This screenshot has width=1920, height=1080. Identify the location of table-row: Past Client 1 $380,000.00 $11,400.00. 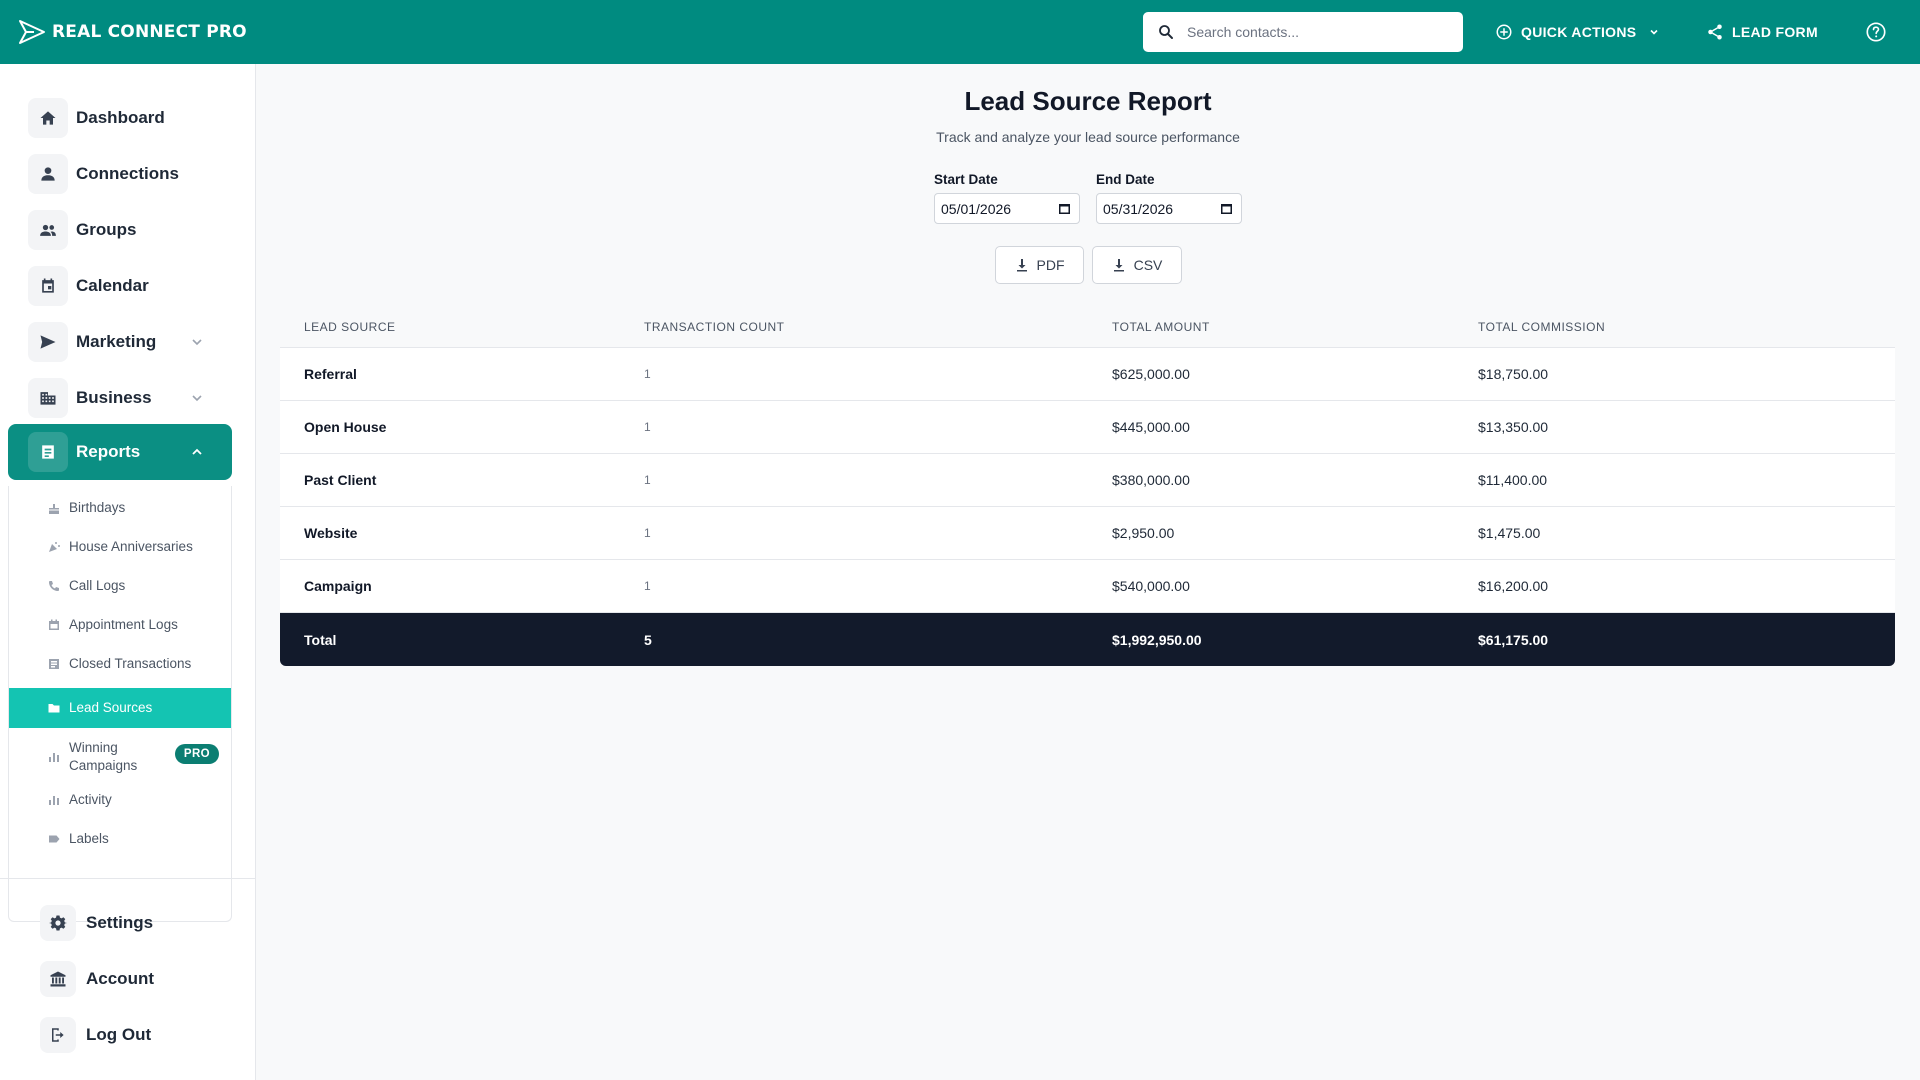
(1087, 480).